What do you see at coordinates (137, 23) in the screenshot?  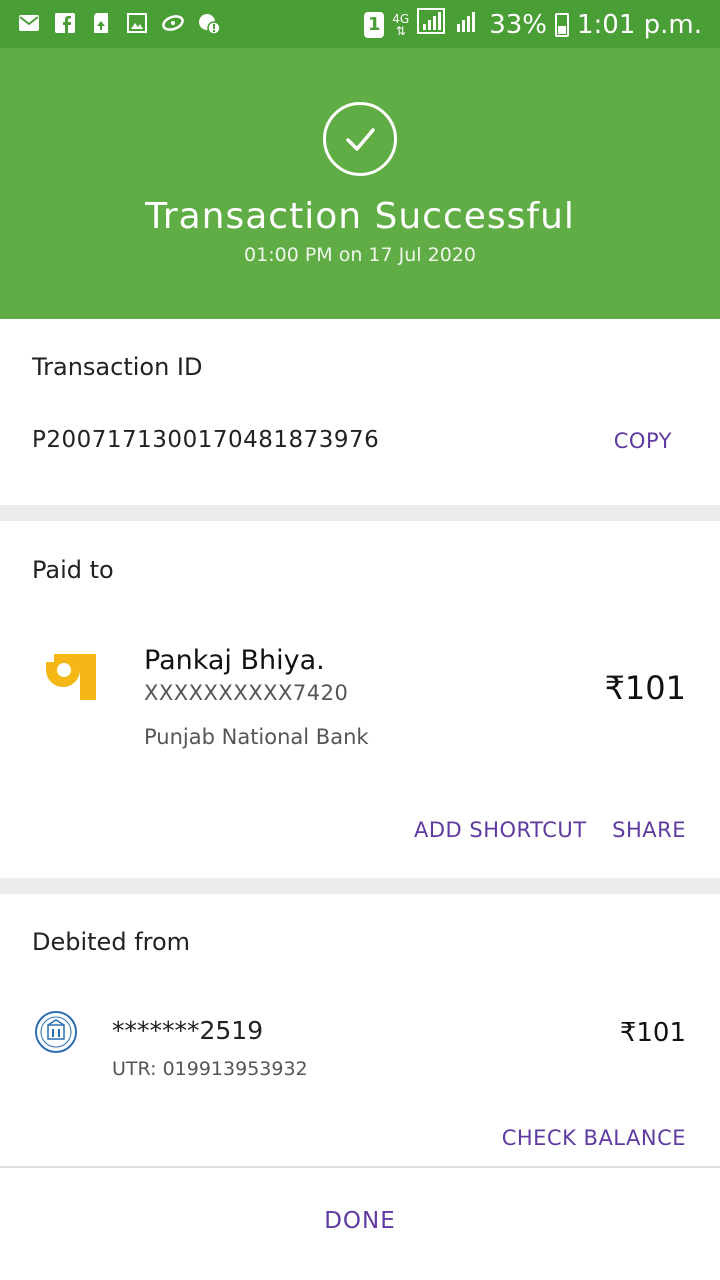 I see `gallery-icon` at bounding box center [137, 23].